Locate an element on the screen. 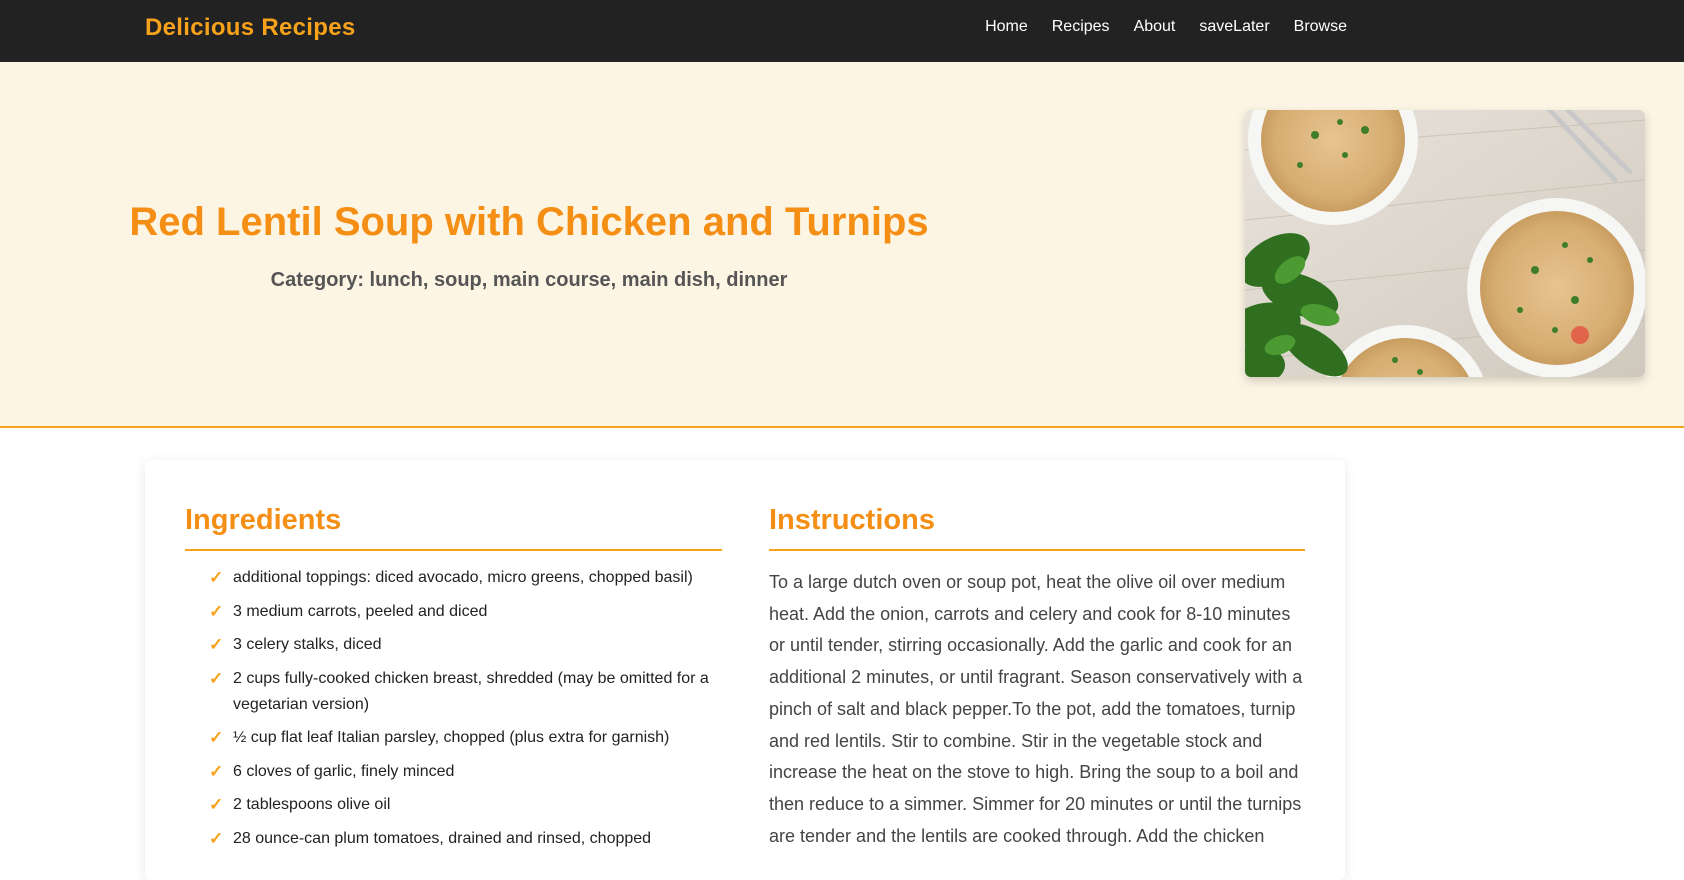 Image resolution: width=1684 pixels, height=880 pixels. ingredient-text: 3 medium carrots, peeled and diced is located at coordinates (360, 611).